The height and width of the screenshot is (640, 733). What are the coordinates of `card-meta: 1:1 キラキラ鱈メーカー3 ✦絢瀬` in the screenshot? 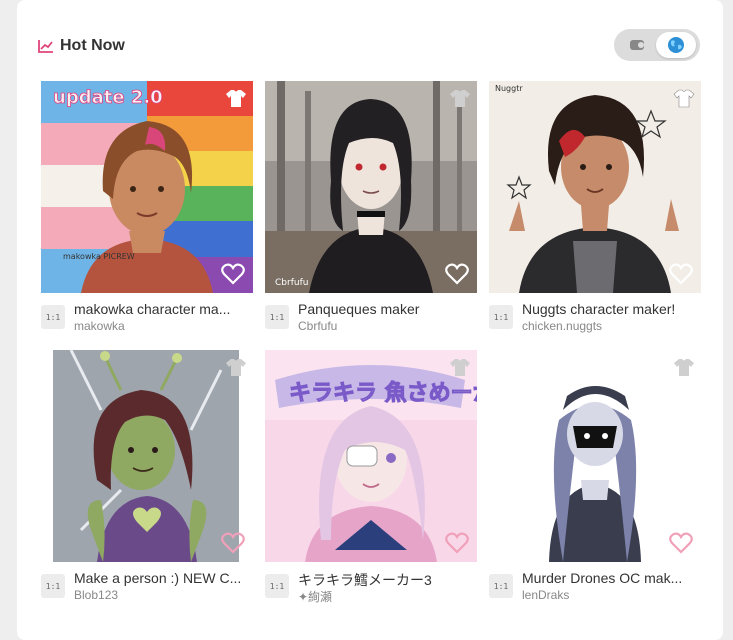 It's located at (371, 587).